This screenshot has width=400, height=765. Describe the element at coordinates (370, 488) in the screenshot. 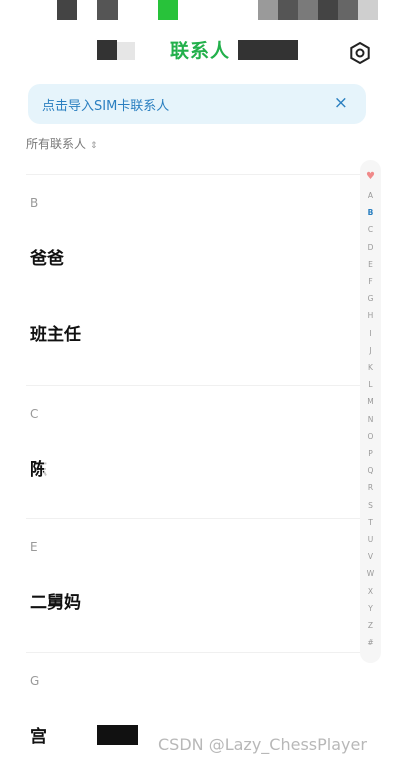

I see `index-letter-r: R` at that location.